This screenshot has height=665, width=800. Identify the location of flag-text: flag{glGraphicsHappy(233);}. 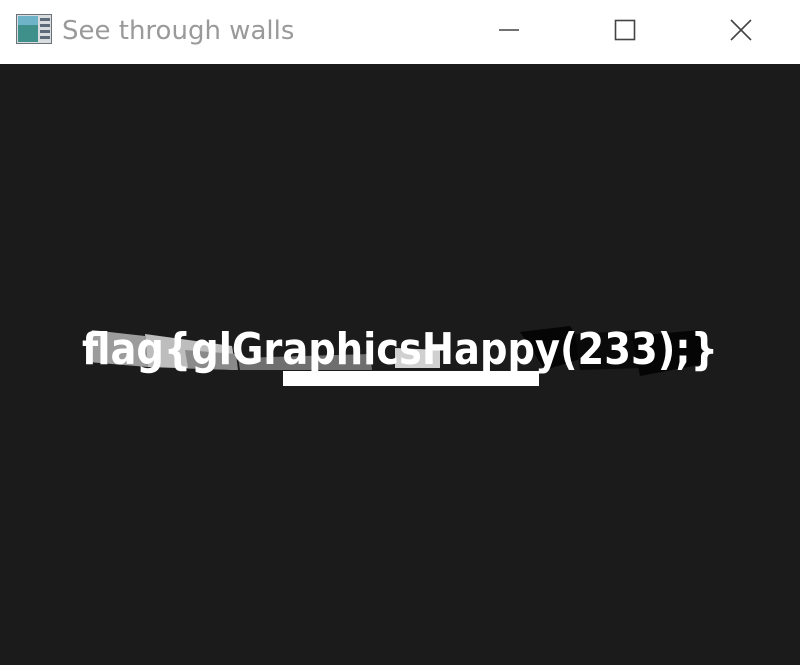
(400, 349).